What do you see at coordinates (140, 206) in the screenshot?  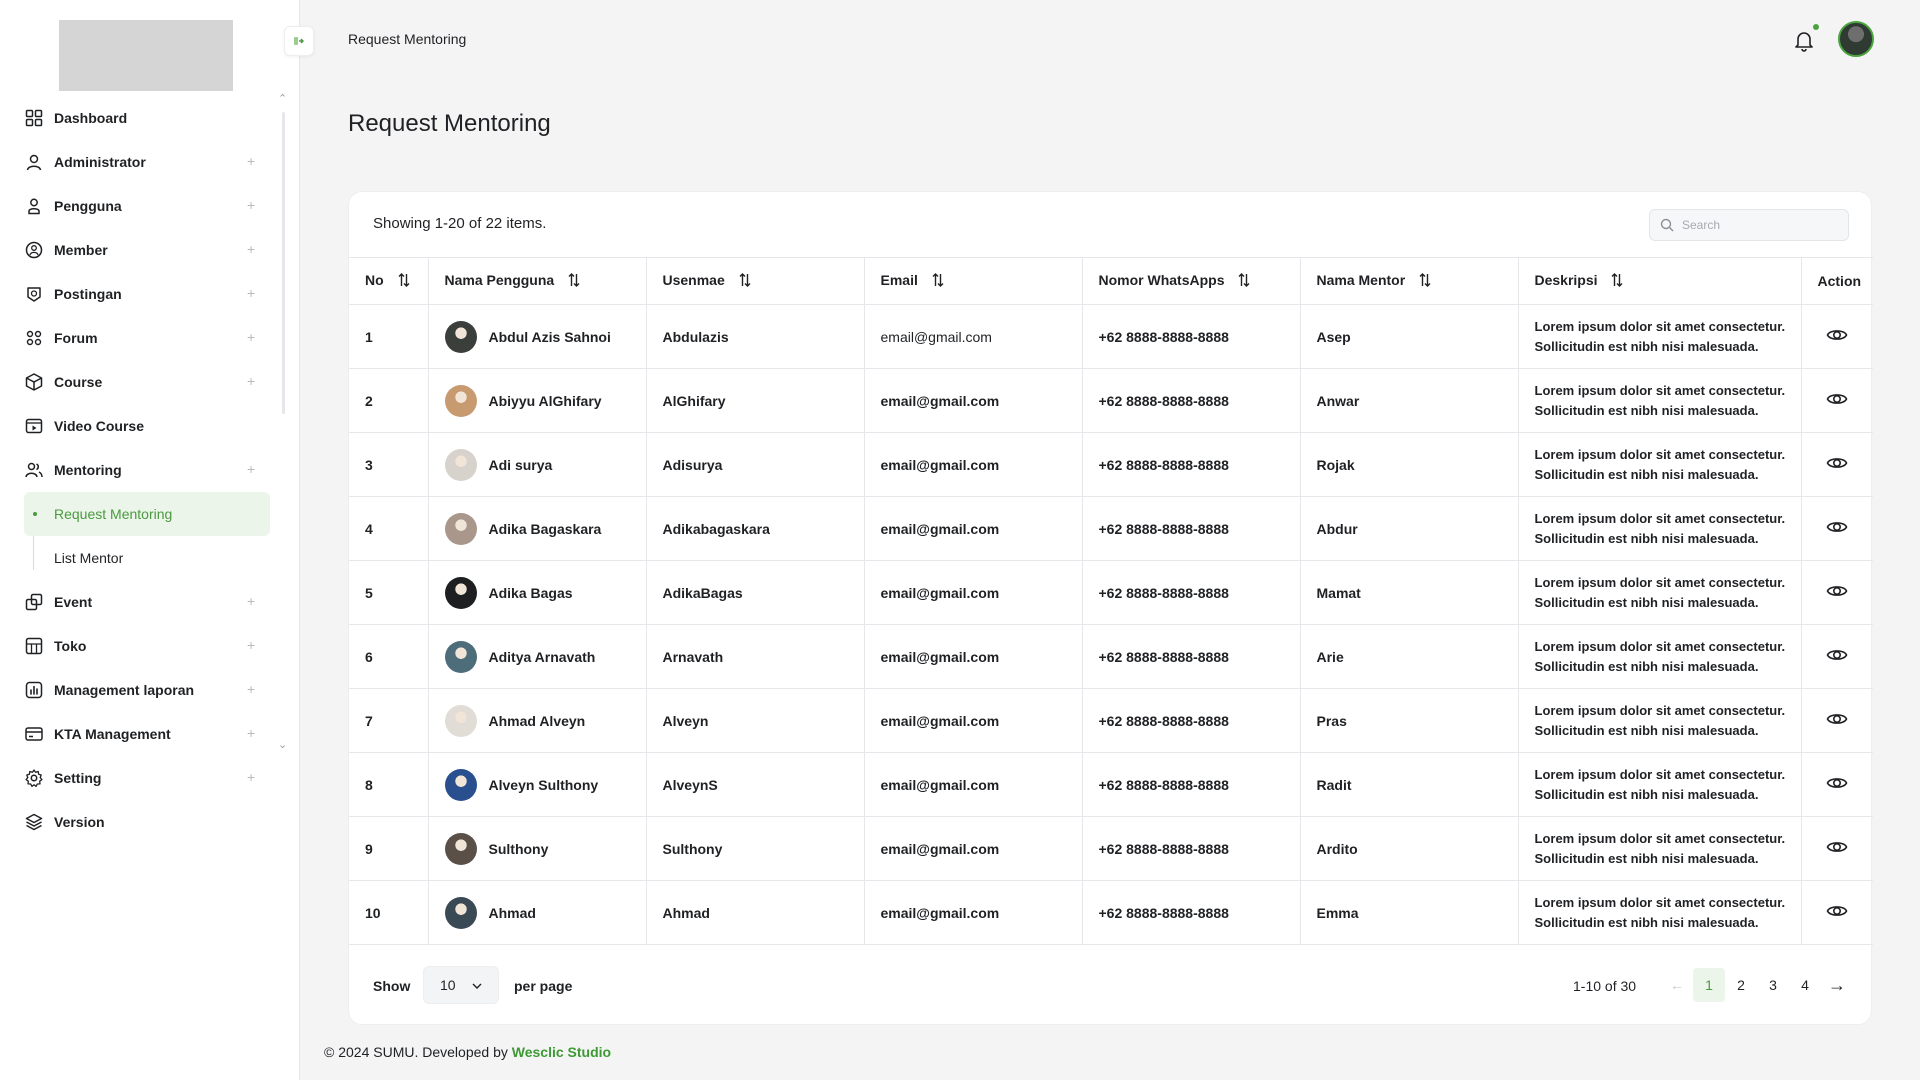 I see `sidebar-item-pengguna: Pengguna +` at bounding box center [140, 206].